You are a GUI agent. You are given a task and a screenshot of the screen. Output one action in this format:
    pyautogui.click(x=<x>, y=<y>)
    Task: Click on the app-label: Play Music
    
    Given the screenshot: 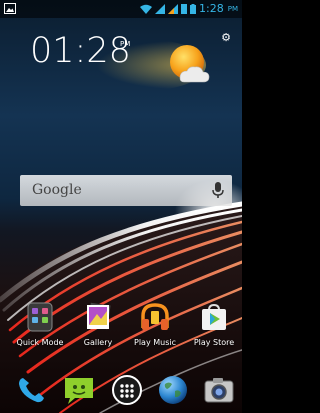 What is the action you would take?
    pyautogui.click(x=155, y=342)
    